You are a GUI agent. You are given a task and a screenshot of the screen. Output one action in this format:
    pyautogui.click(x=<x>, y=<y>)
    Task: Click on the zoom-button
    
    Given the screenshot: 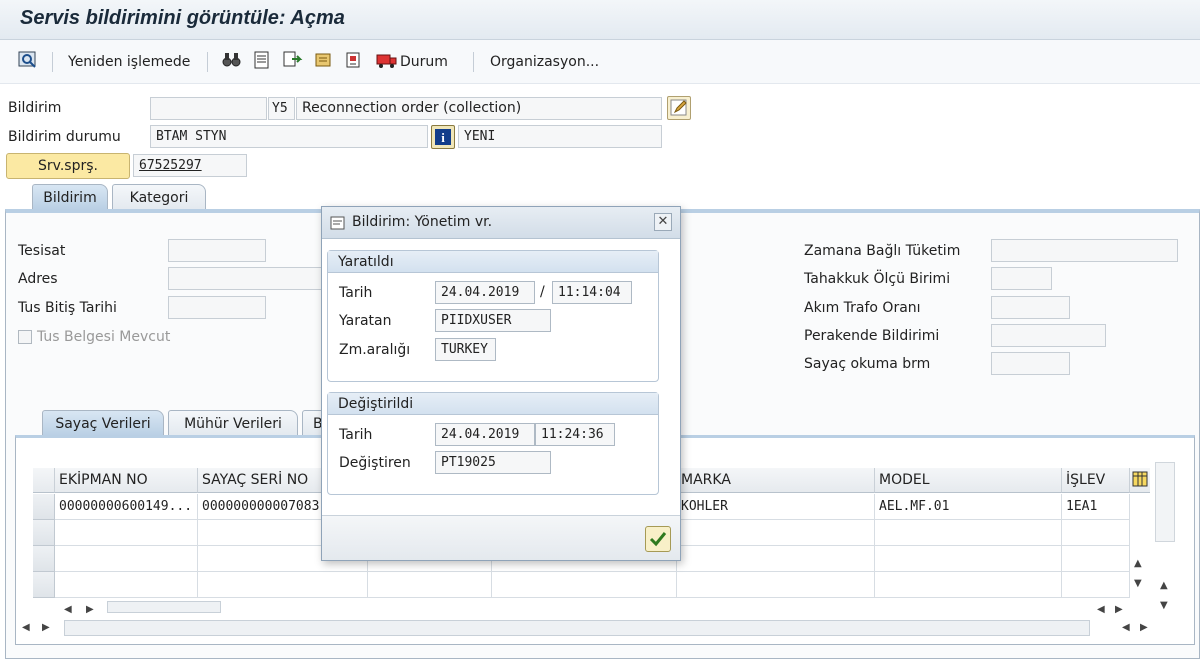 What is the action you would take?
    pyautogui.click(x=28, y=62)
    